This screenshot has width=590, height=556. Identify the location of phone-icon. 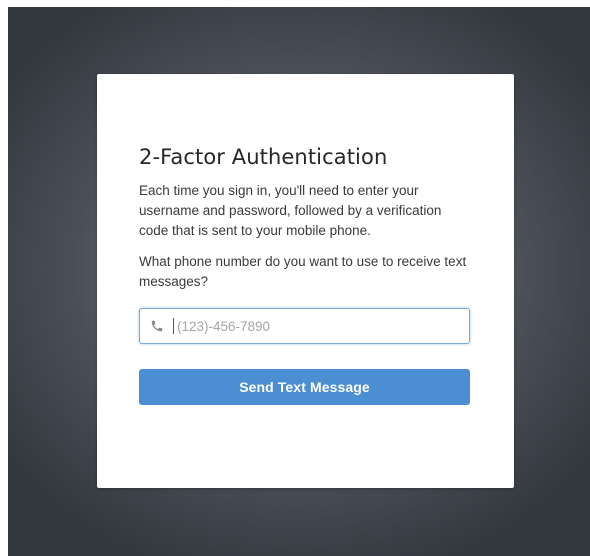
(157, 326).